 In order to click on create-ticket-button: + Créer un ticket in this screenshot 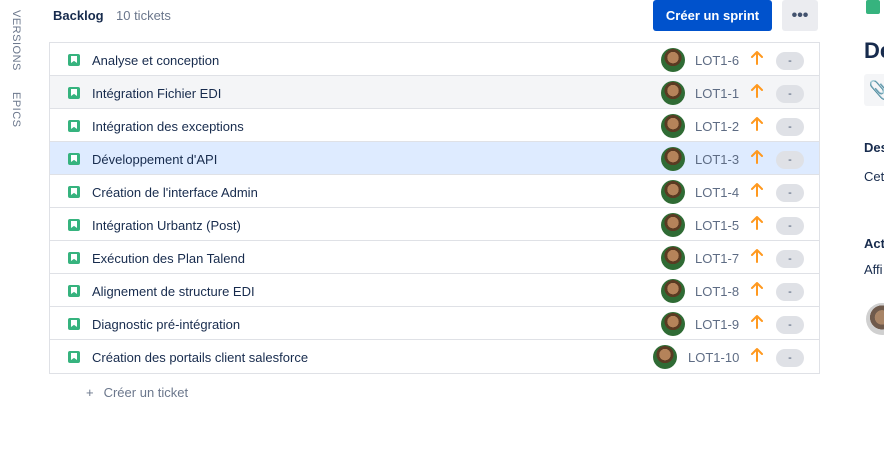, I will do `click(137, 392)`.